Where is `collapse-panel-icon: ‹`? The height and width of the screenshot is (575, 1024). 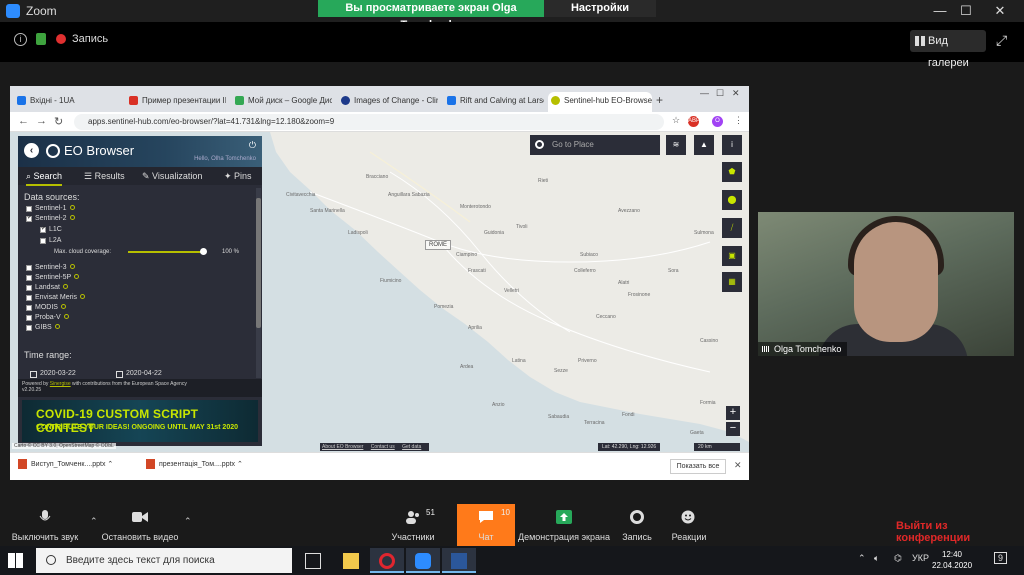
collapse-panel-icon: ‹ is located at coordinates (31, 150).